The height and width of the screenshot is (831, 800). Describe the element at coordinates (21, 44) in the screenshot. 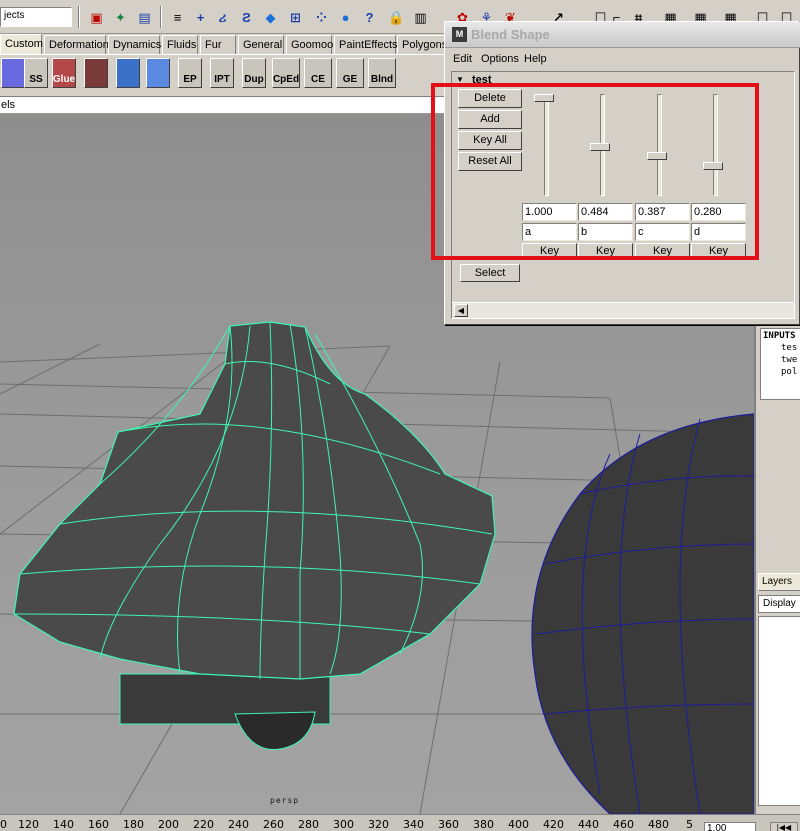

I see `shelf-tab-custom: Custom` at that location.